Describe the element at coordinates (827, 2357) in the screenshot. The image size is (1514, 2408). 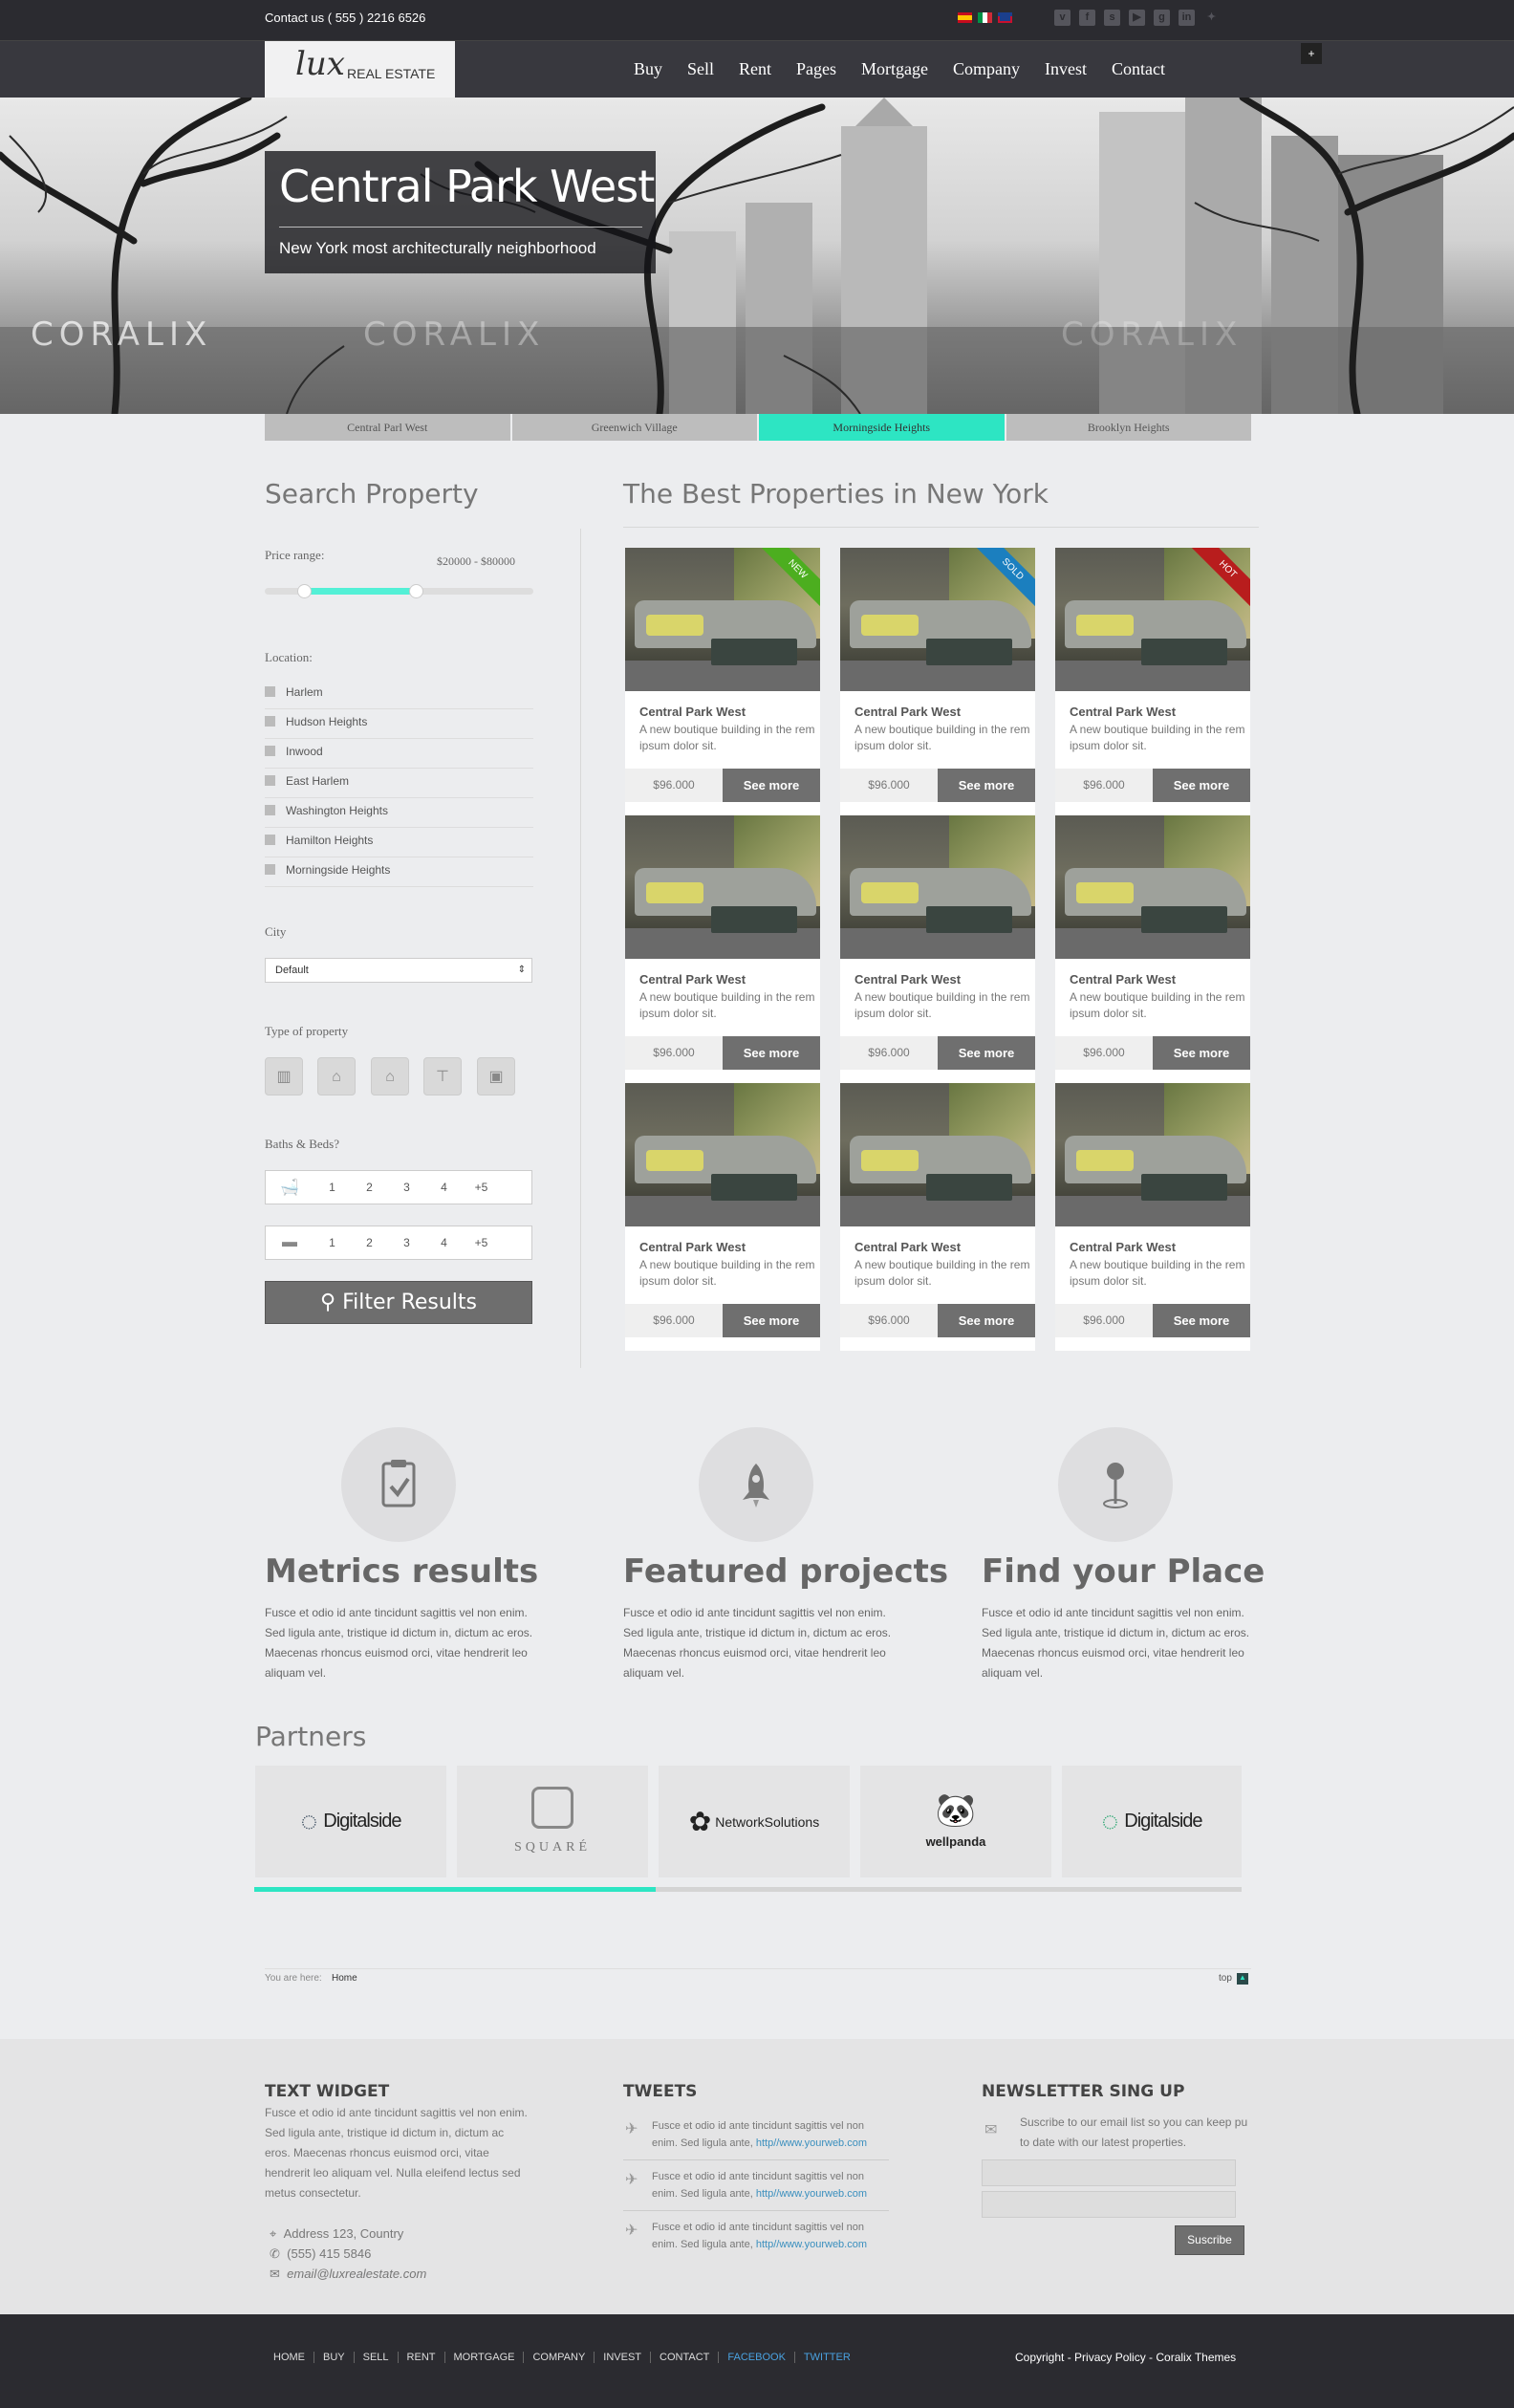
I see `footer-nav-twitter: TWITTER` at that location.